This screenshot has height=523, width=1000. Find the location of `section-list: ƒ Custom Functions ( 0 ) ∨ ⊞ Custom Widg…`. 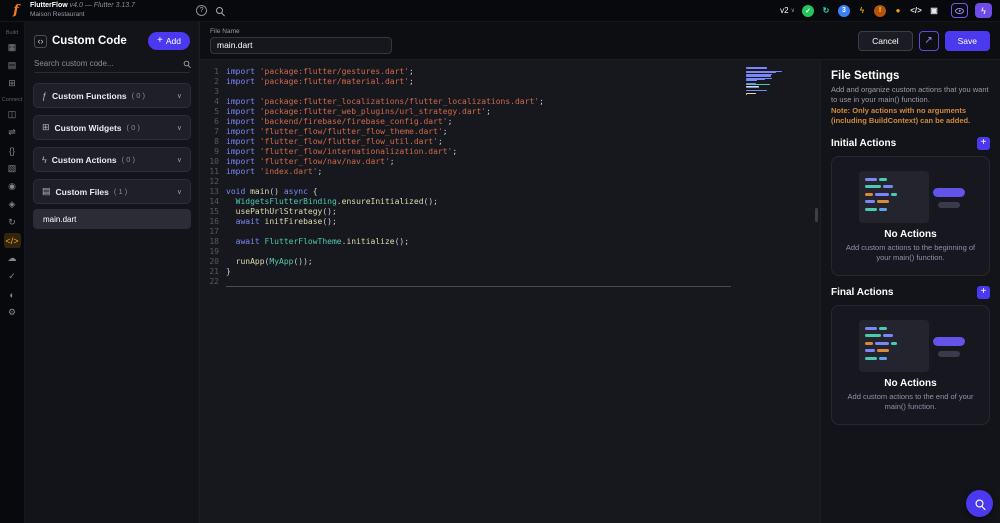

section-list: ƒ Custom Functions ( 0 ) ∨ ⊞ Custom Widg… is located at coordinates (112, 156).